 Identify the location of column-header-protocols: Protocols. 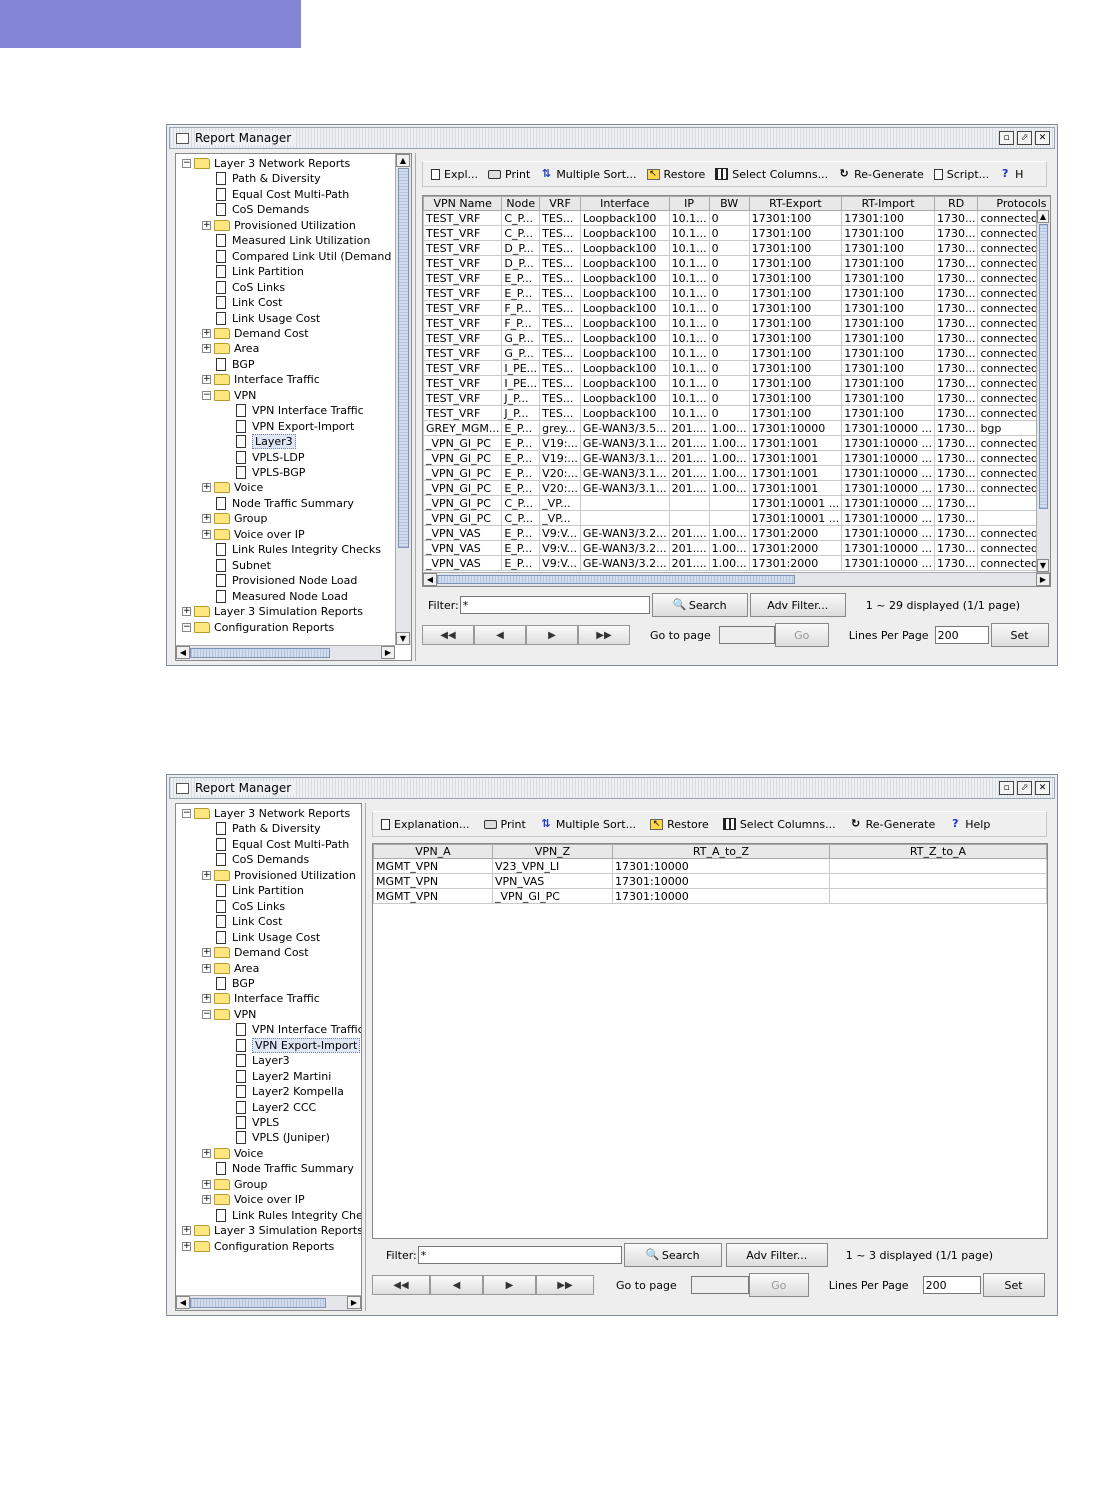
(1013, 203).